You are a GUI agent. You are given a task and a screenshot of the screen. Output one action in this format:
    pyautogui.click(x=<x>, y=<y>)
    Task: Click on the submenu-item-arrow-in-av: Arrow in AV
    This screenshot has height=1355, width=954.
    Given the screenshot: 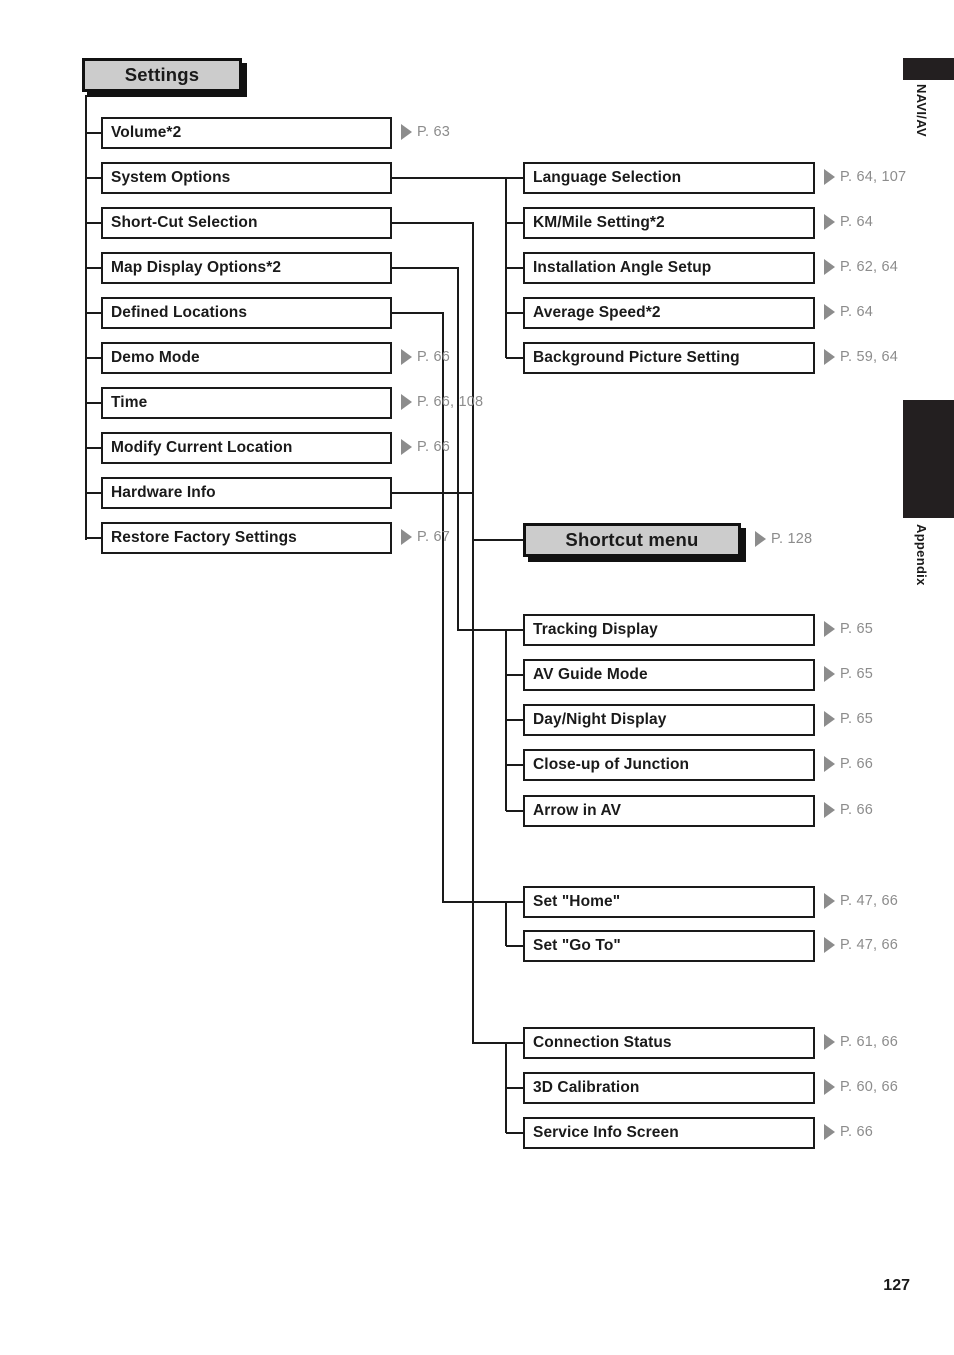 What is the action you would take?
    pyautogui.click(x=669, y=811)
    